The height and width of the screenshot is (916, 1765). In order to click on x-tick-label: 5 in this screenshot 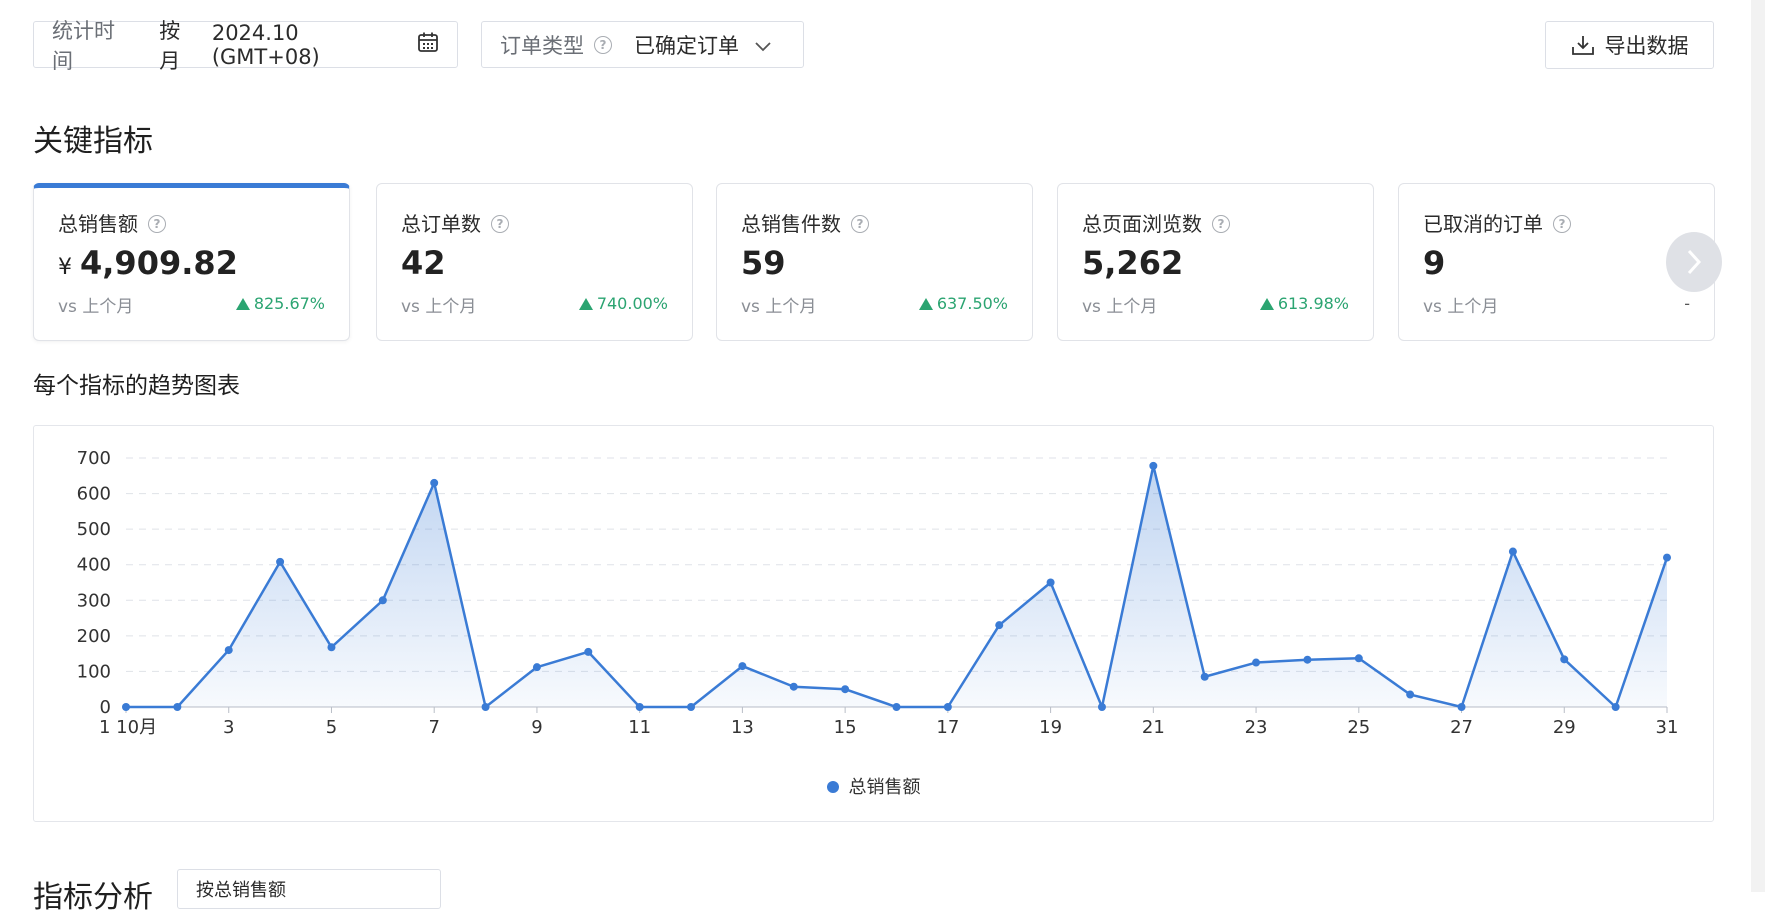, I will do `click(331, 727)`.